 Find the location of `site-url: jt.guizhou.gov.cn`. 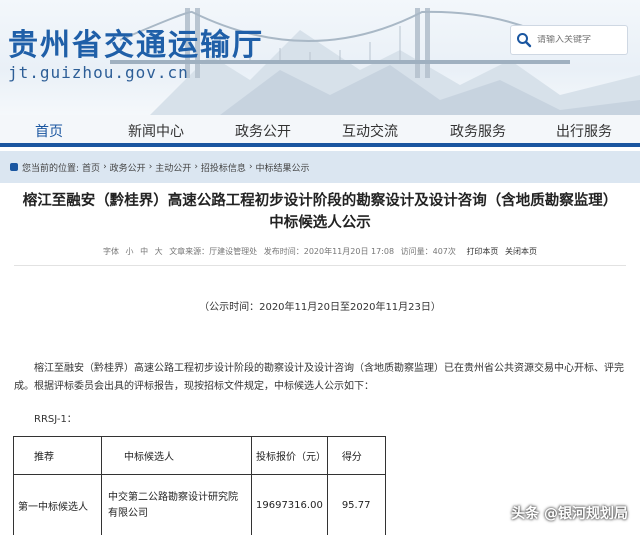

site-url: jt.guizhou.gov.cn is located at coordinates (98, 72).